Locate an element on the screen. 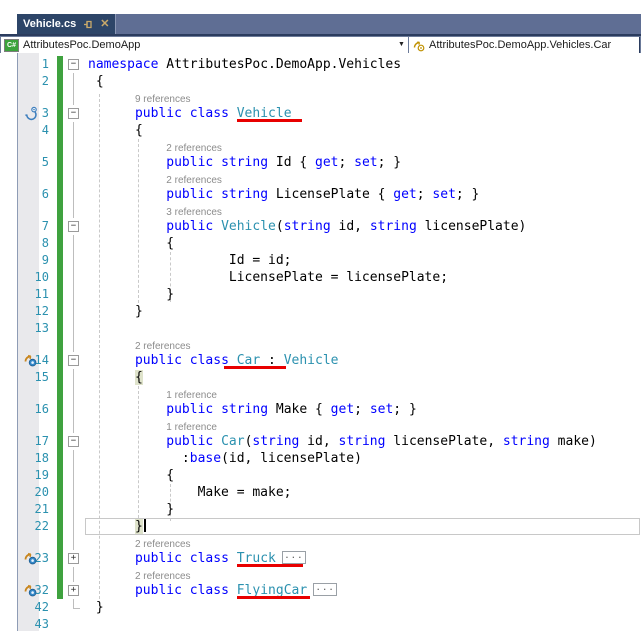  code-text: LicensePlate = licensePlate; is located at coordinates (363, 277).